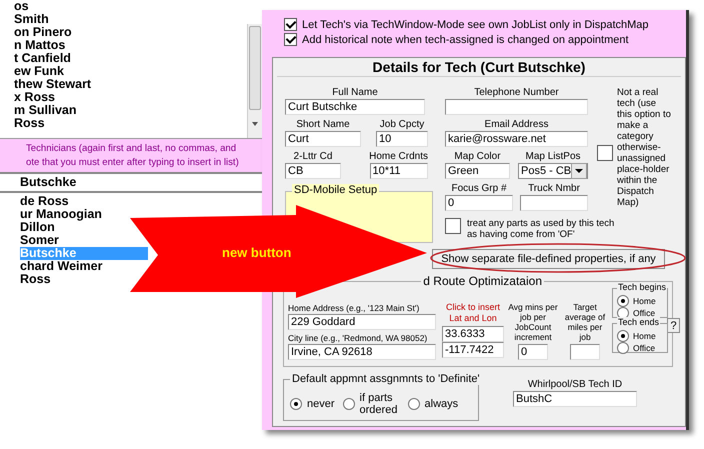  I want to click on show-properties-button: Show separate file-defined properties, if any, so click(548, 259).